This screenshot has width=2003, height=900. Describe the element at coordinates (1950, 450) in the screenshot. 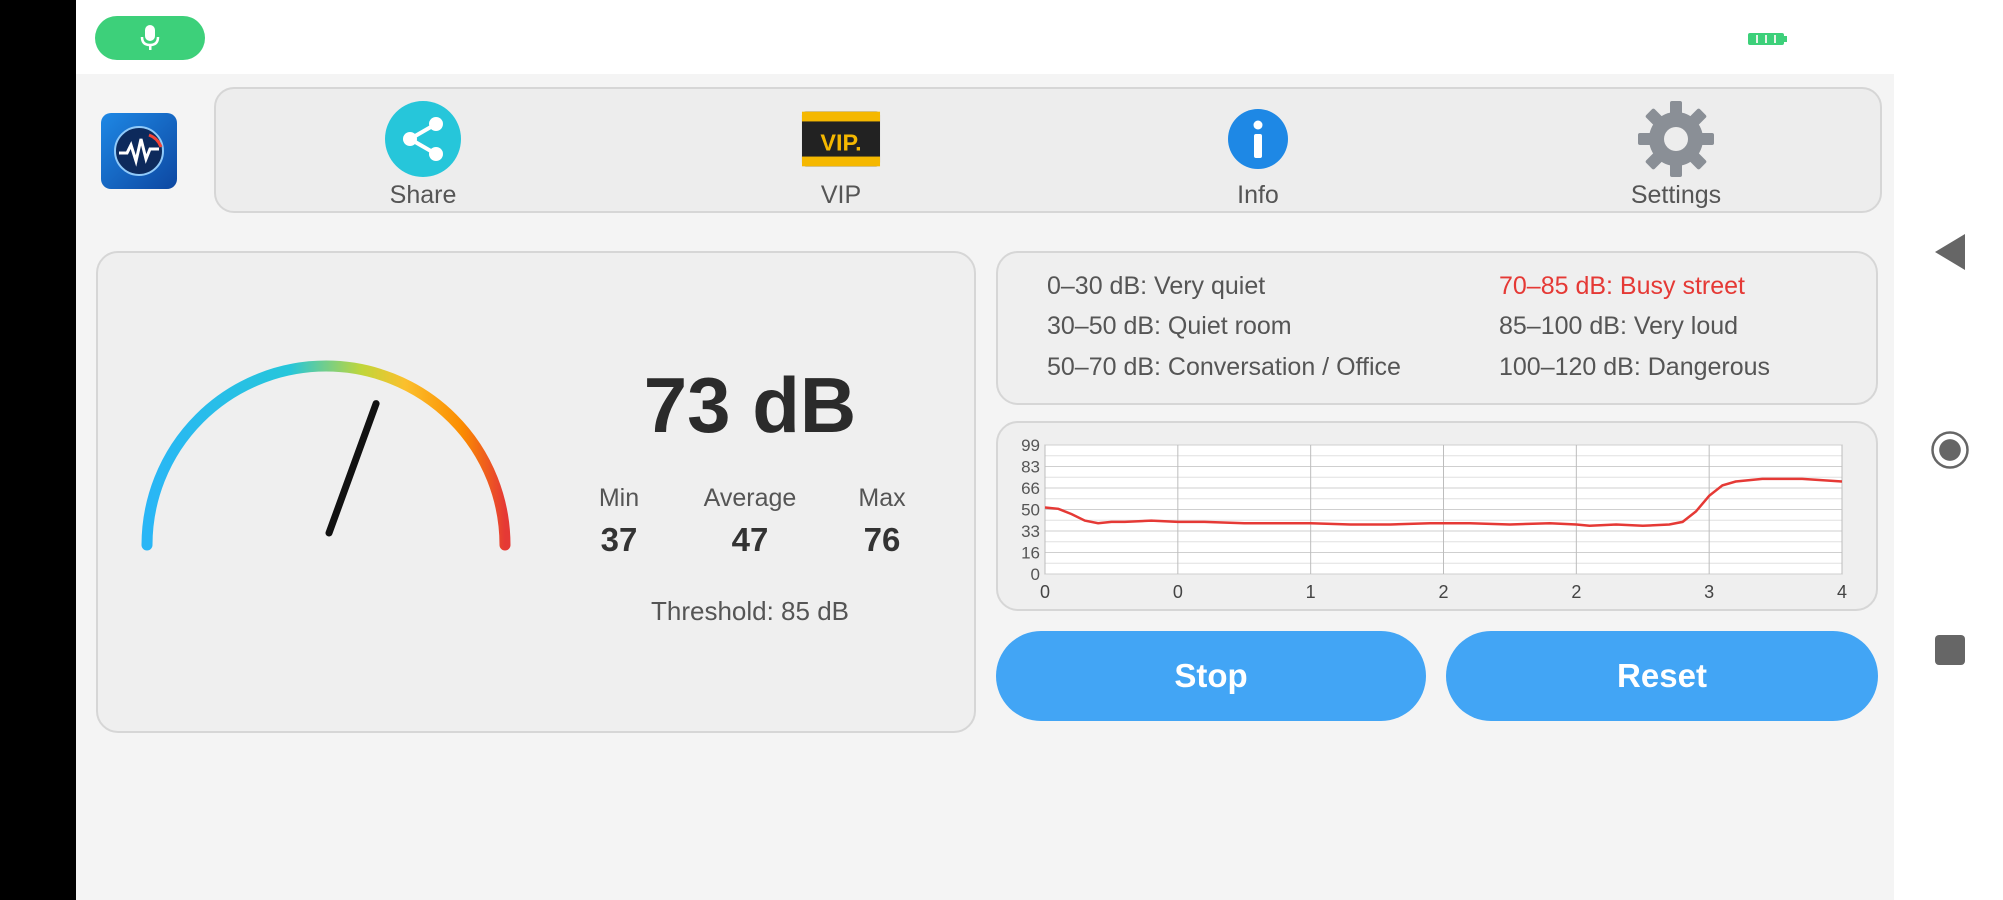

I see `home-nav-icon` at that location.